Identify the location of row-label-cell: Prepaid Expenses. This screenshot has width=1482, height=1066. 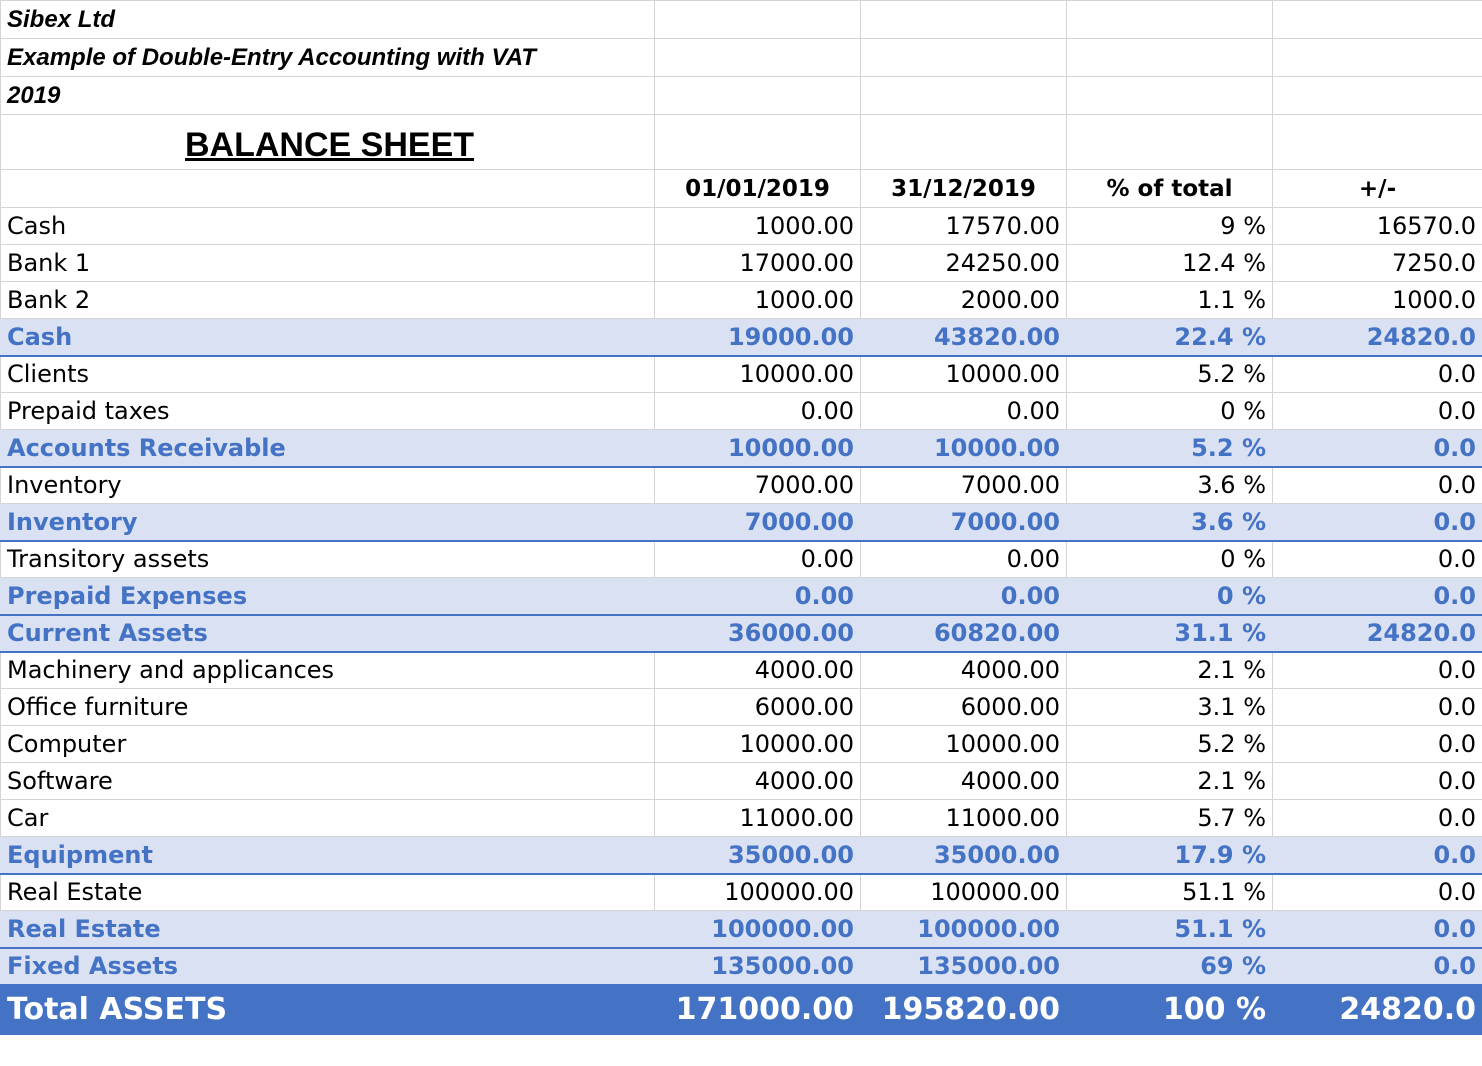
(327, 596).